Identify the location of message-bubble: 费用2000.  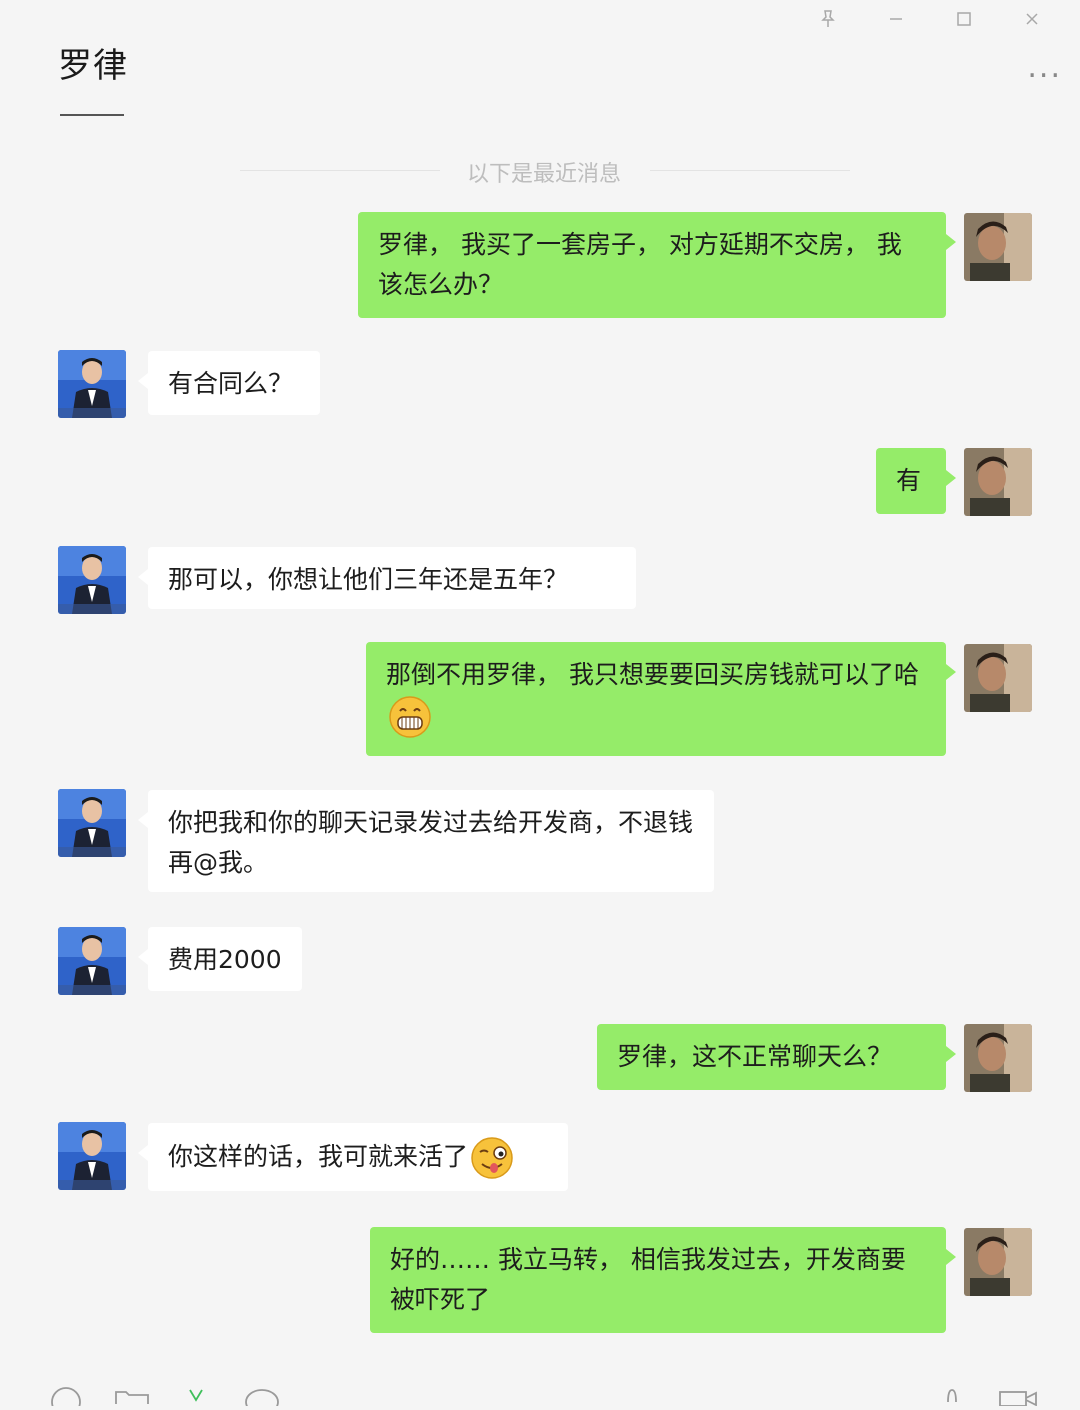
(220, 959).